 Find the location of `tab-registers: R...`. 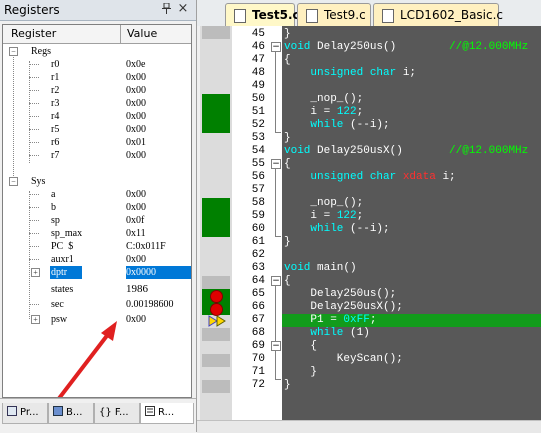

tab-registers: R... is located at coordinates (167, 413).